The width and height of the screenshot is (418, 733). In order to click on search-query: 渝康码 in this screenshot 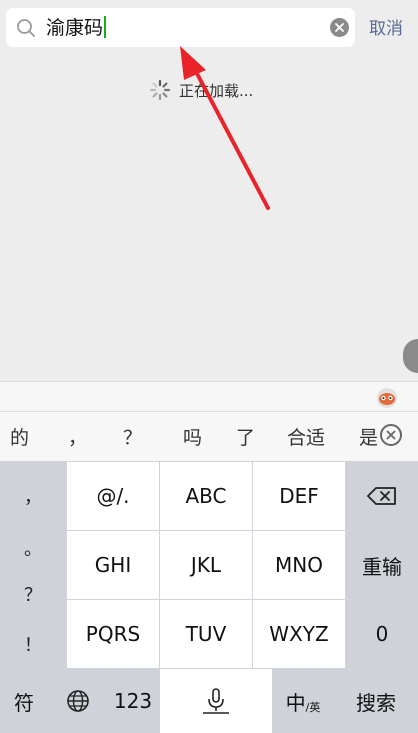, I will do `click(75, 28)`.